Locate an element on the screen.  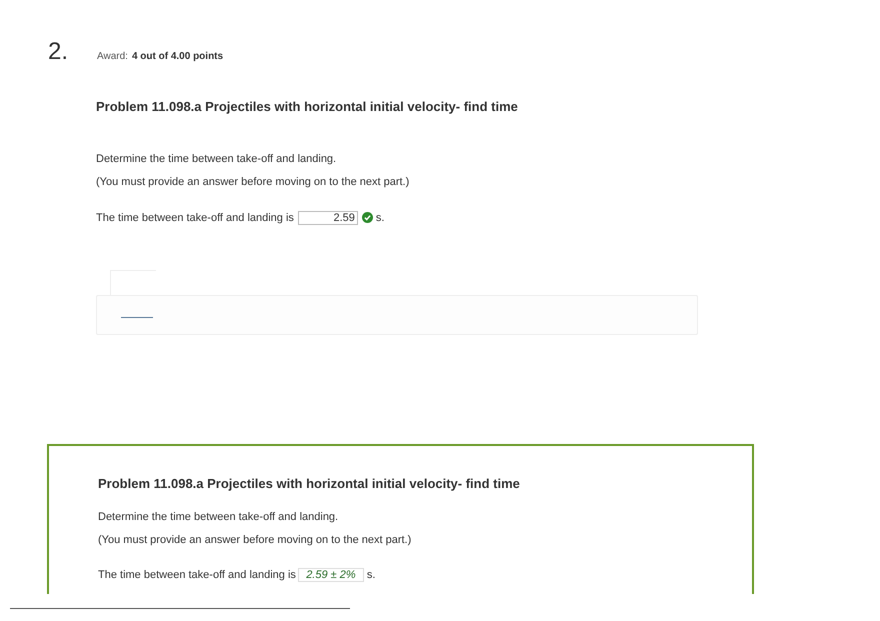
award-score: 4 out of 4.00 points is located at coordinates (178, 57).